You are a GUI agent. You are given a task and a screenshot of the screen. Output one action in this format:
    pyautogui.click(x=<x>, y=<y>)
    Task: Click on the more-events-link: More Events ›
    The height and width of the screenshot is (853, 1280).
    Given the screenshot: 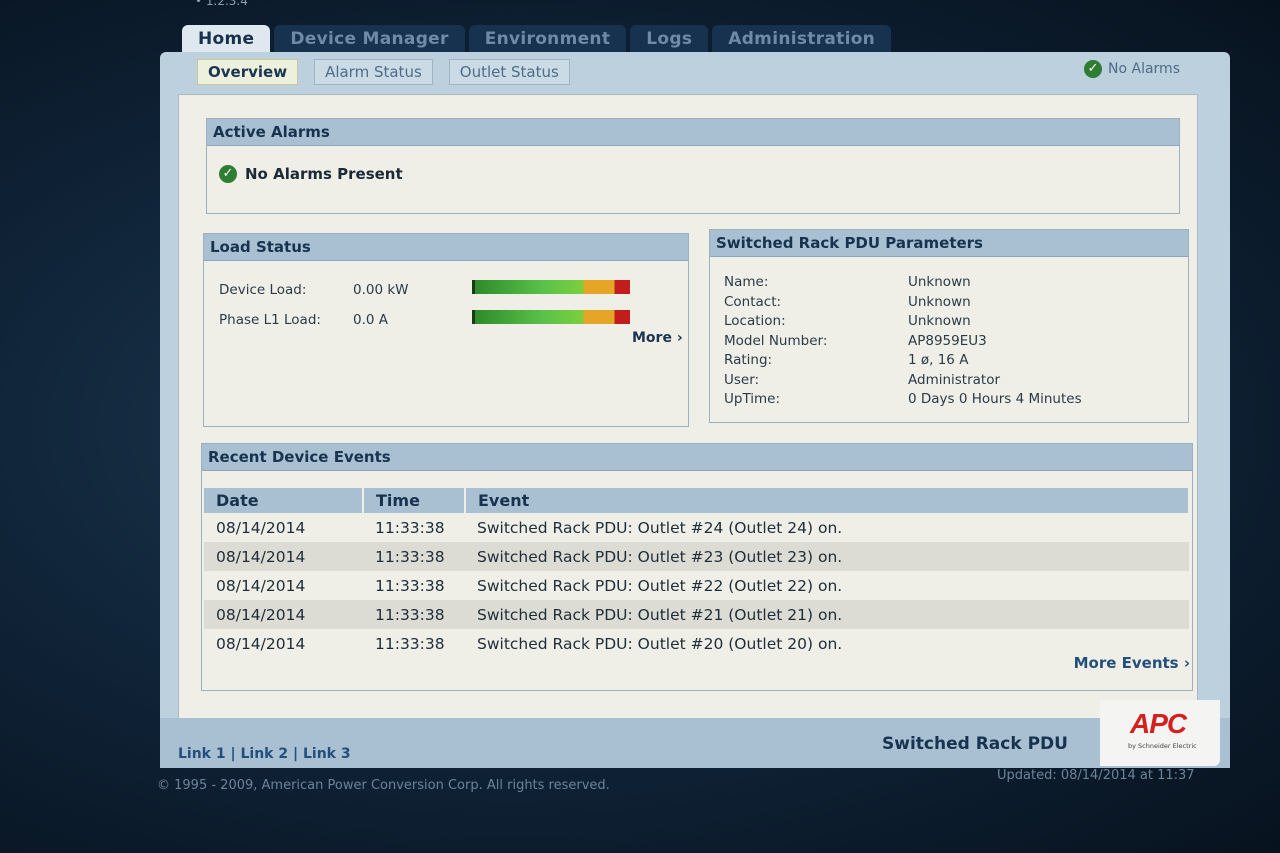 What is the action you would take?
    pyautogui.click(x=1132, y=663)
    